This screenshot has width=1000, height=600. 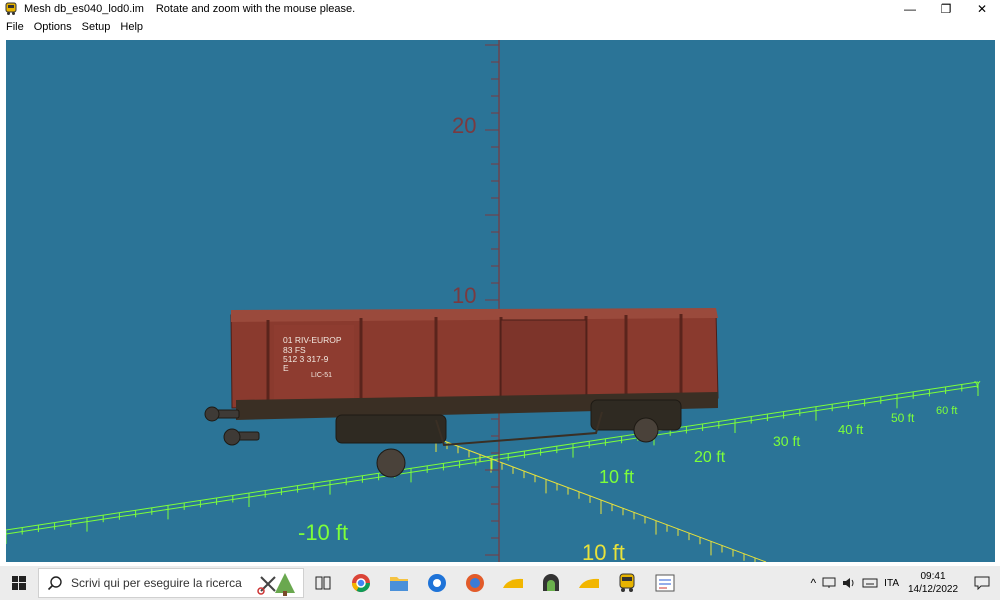 What do you see at coordinates (286, 368) in the screenshot?
I see `marking-line-4: E` at bounding box center [286, 368].